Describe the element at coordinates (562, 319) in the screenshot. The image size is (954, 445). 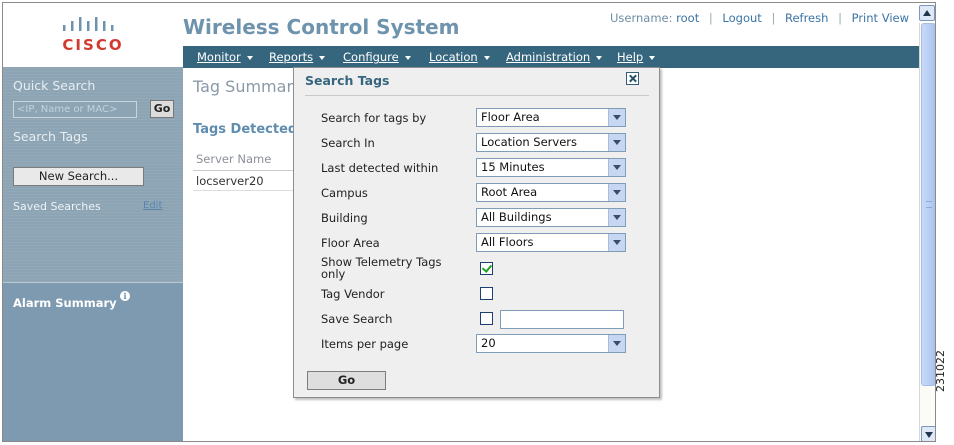
I see `save-search-name-input` at that location.